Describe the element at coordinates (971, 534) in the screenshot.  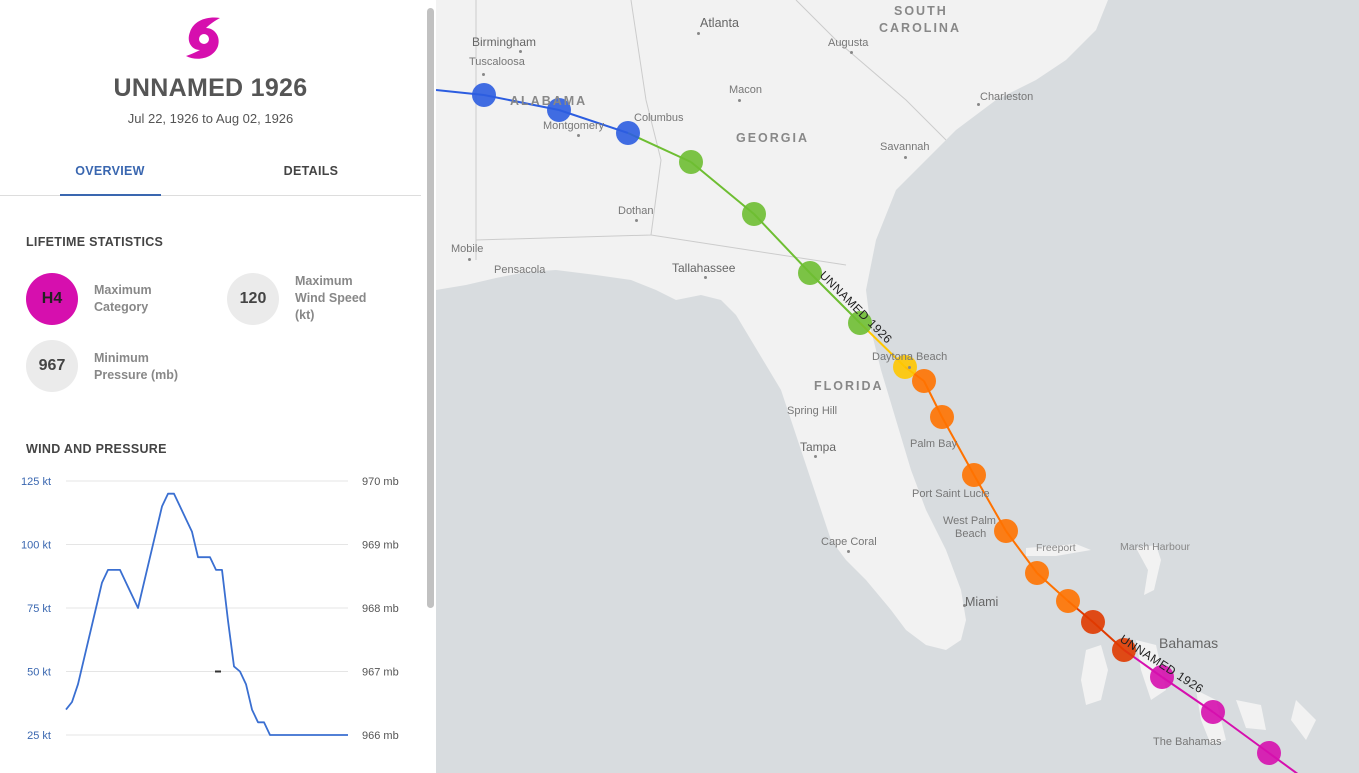
I see `label-west-palm-2: Beach` at that location.